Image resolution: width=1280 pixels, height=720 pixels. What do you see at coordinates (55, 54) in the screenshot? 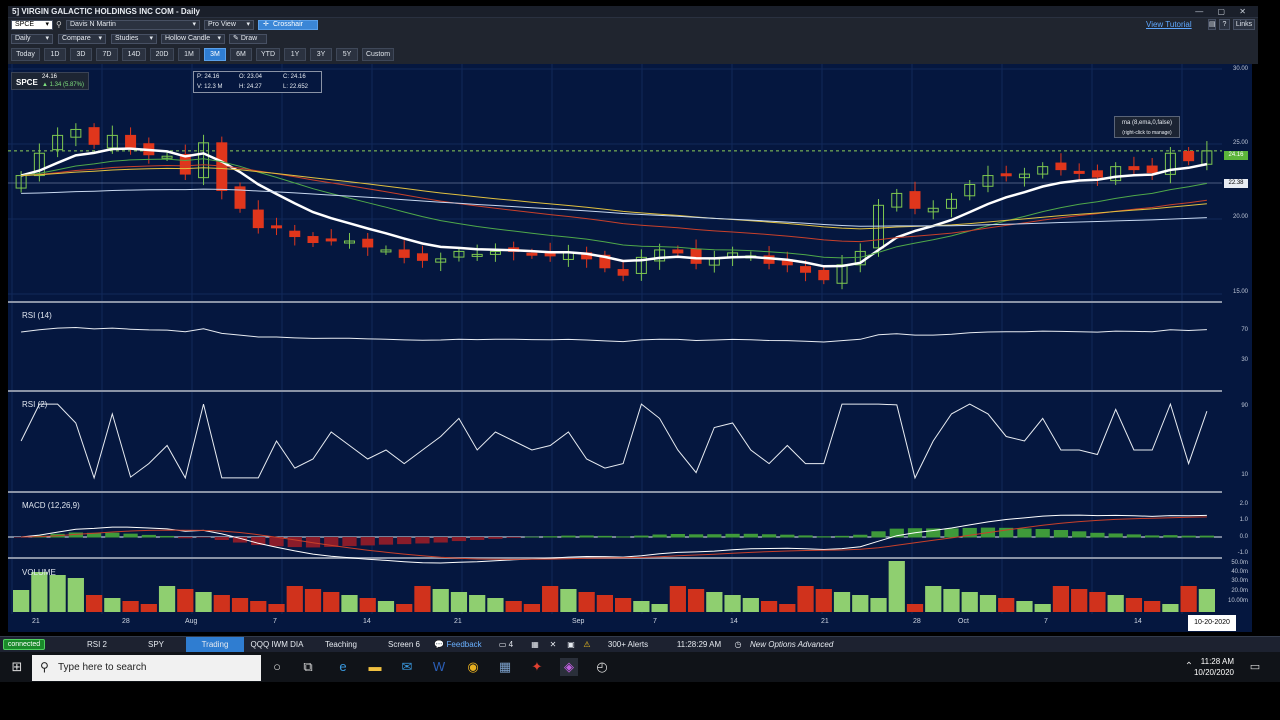
I see `range-1d: 1D` at bounding box center [55, 54].